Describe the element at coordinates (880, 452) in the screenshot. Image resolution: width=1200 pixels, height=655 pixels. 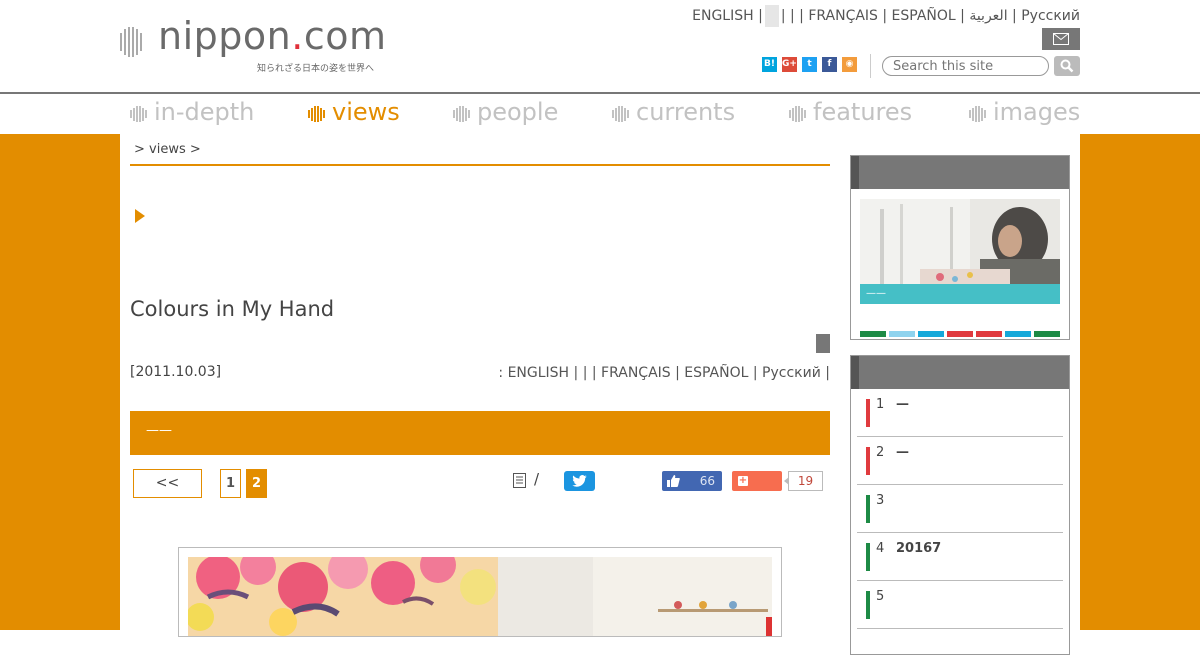
I see `ranking-number: 2` at that location.